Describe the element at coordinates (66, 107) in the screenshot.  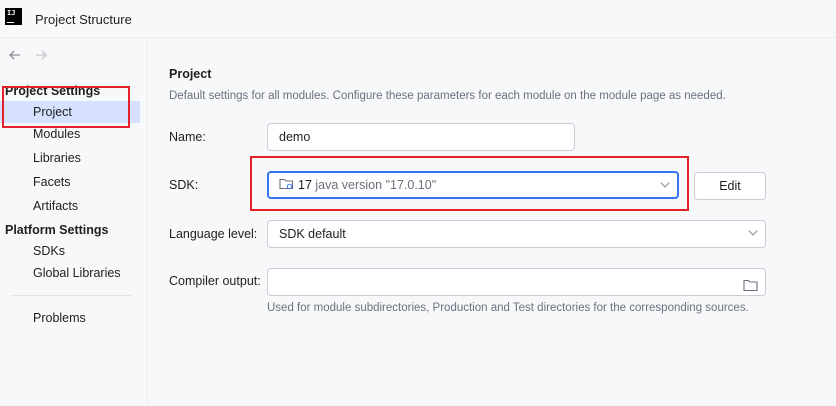
I see `annotation-highlight-project` at that location.